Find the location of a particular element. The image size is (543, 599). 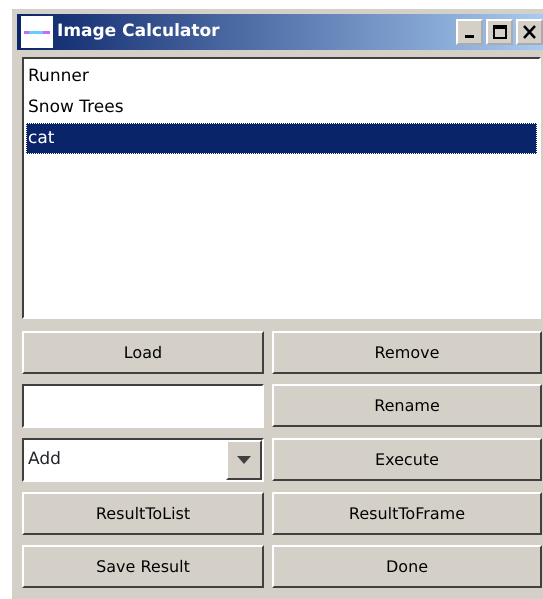

operation-dropdown: Add is located at coordinates (143, 460).